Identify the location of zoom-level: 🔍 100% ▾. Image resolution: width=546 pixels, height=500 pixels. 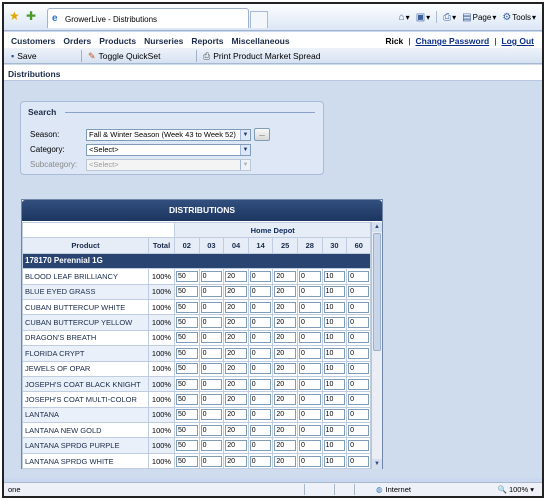
(516, 489).